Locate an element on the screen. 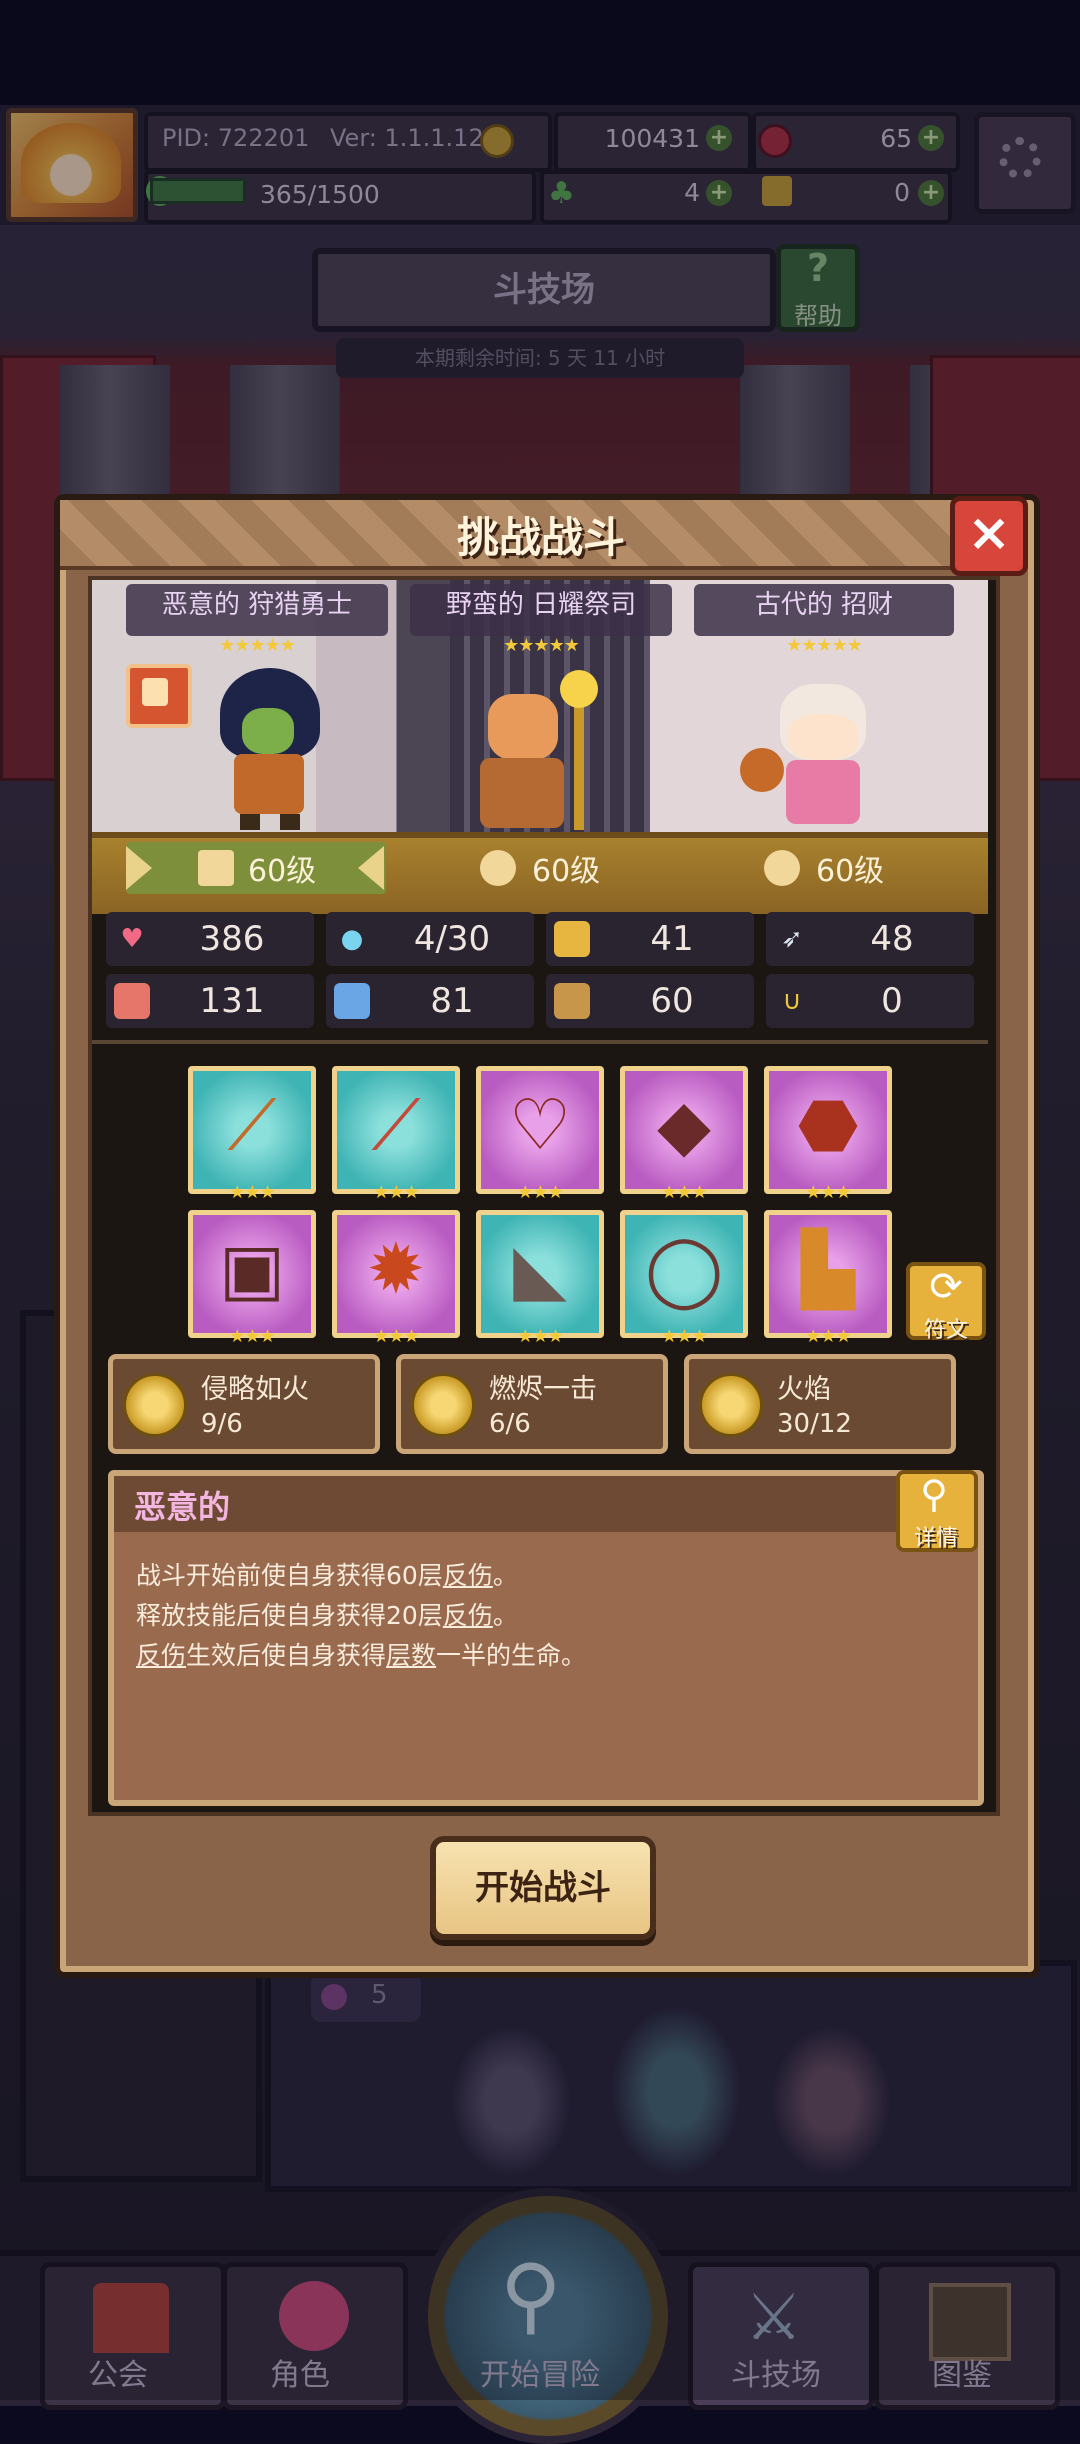 This screenshot has width=1080, height=2444. fist-icon is located at coordinates (132, 1001).